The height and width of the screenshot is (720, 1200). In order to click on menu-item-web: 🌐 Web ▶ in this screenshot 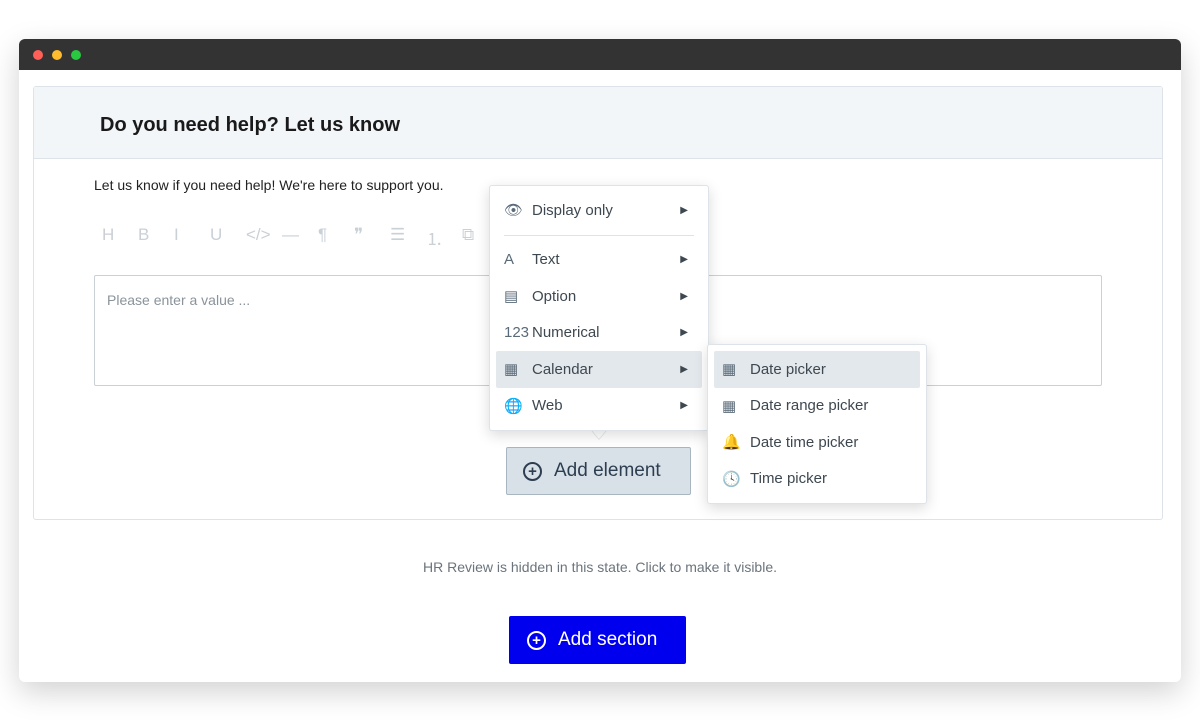, I will do `click(599, 406)`.